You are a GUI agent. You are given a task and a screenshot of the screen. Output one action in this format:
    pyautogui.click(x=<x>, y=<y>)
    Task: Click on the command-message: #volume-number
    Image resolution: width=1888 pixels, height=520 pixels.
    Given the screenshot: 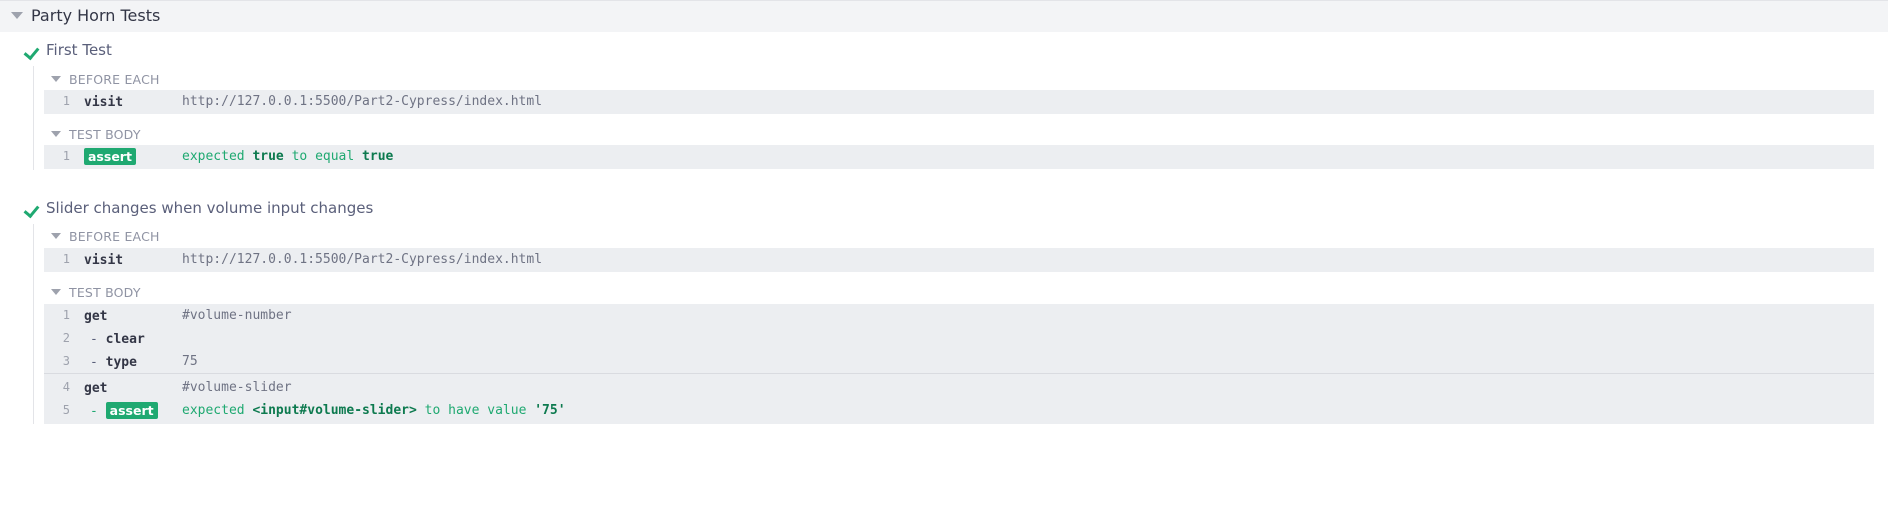 What is the action you would take?
    pyautogui.click(x=237, y=315)
    